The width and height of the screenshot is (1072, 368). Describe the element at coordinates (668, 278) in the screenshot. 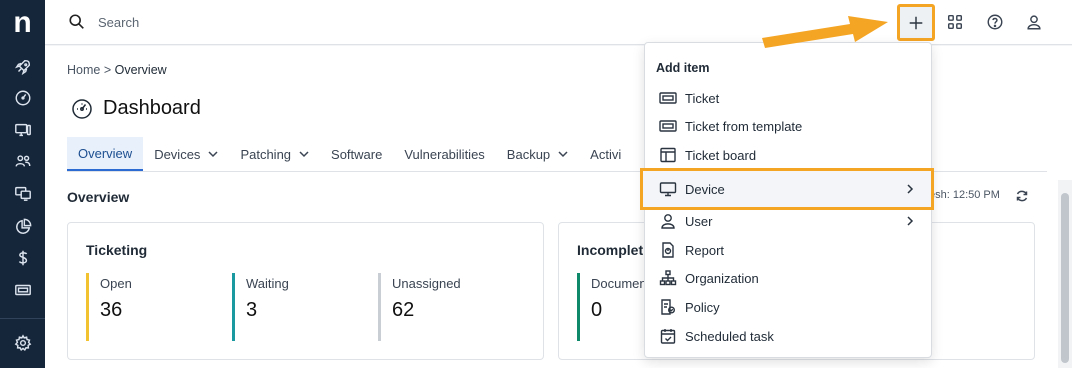

I see `organization-icon` at that location.